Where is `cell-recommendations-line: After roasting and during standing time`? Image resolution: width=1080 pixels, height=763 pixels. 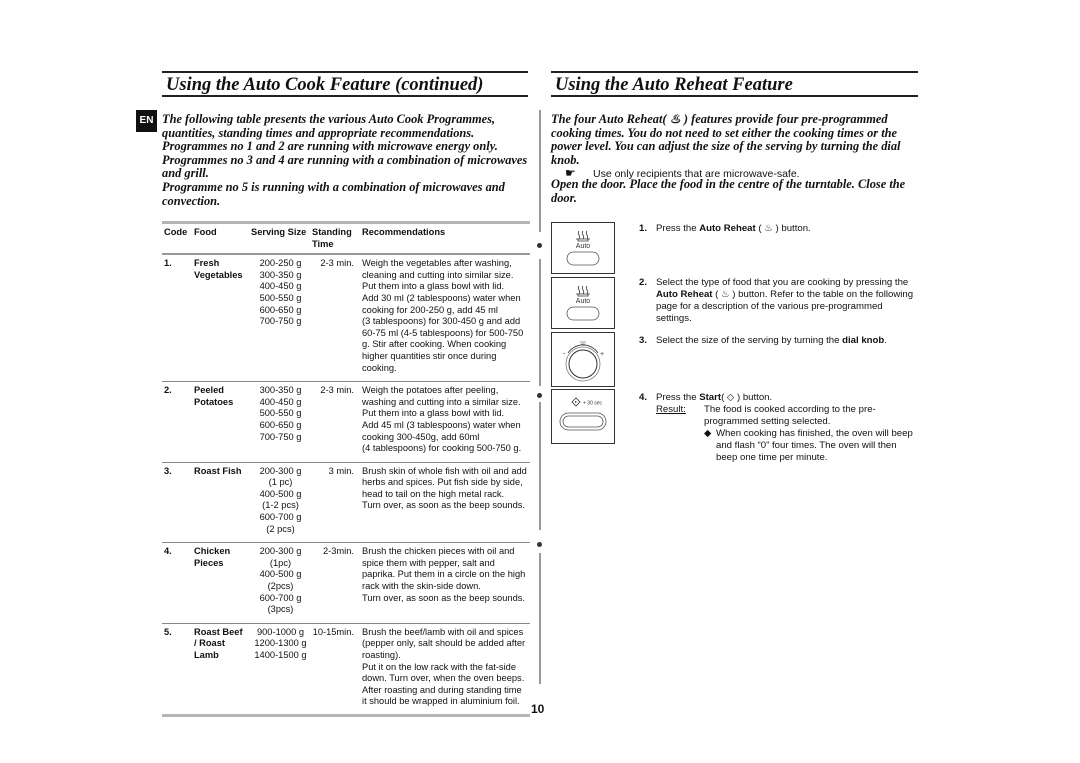 cell-recommendations-line: After roasting and during standing time is located at coordinates (442, 689).